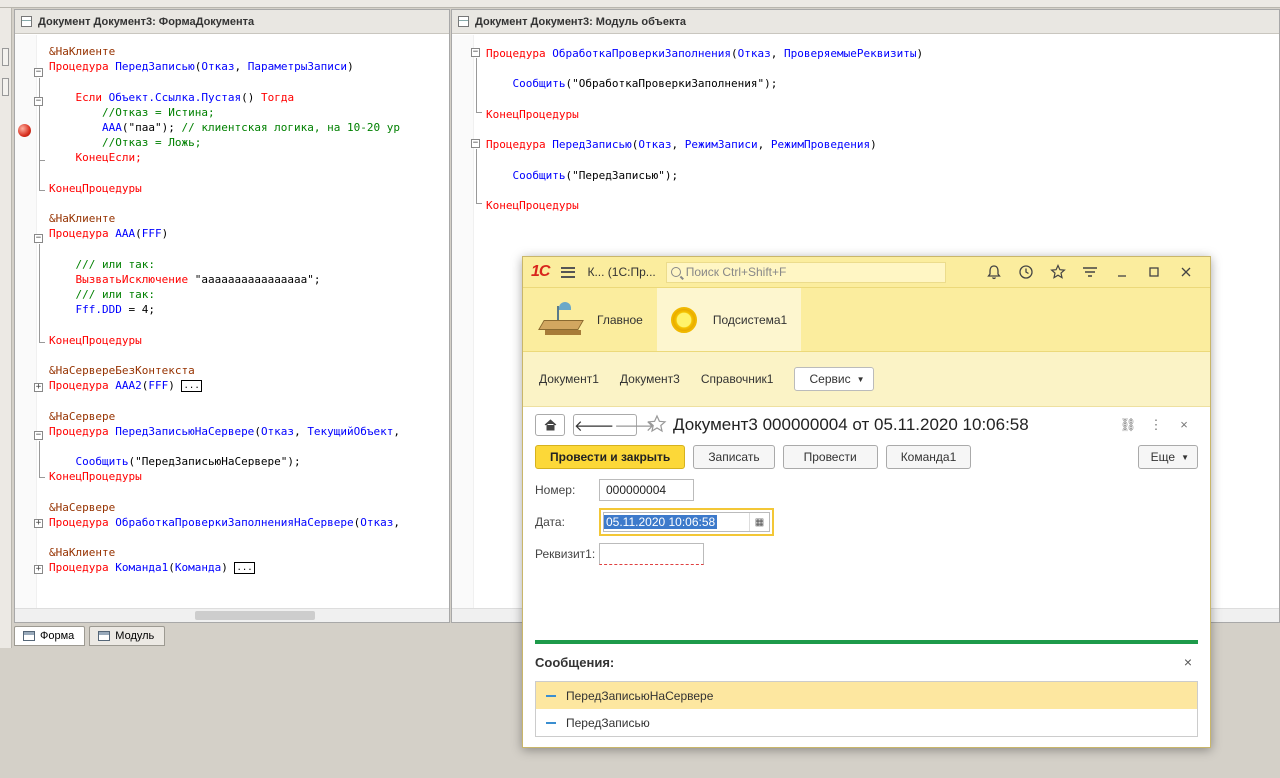 This screenshot has width=1280, height=778. I want to click on tab-form: Форма, so click(50, 636).